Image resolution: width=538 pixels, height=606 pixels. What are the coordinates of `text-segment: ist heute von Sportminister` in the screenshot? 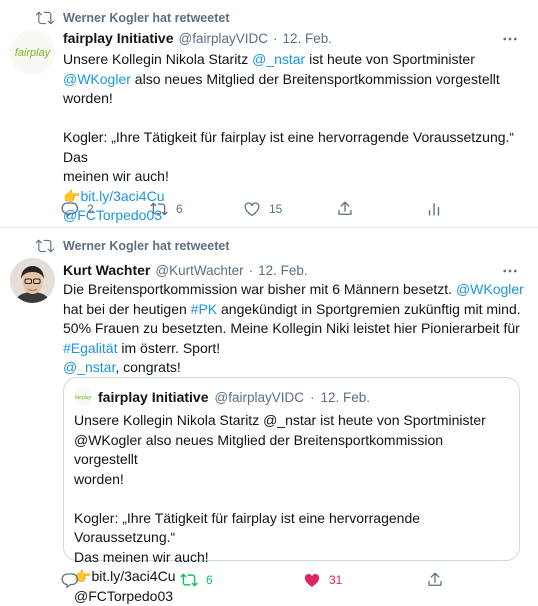 It's located at (390, 59).